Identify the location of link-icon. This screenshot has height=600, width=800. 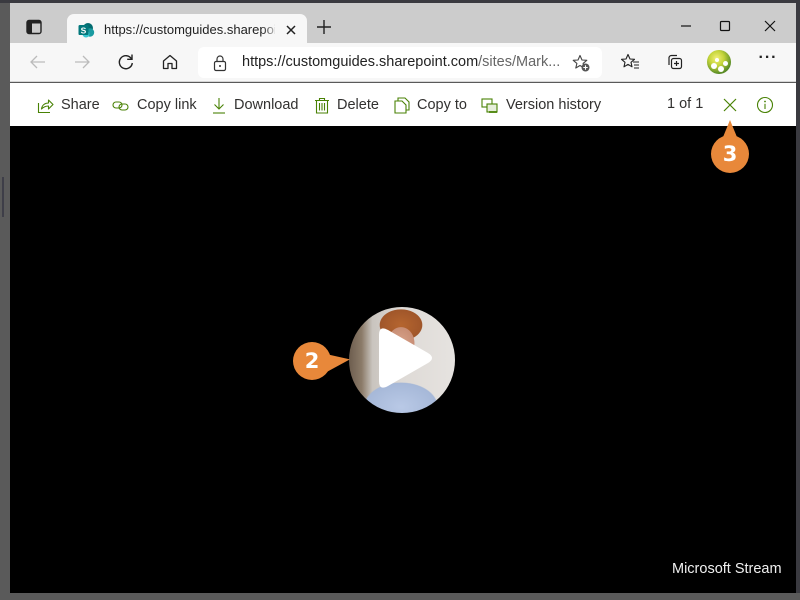
(120, 105).